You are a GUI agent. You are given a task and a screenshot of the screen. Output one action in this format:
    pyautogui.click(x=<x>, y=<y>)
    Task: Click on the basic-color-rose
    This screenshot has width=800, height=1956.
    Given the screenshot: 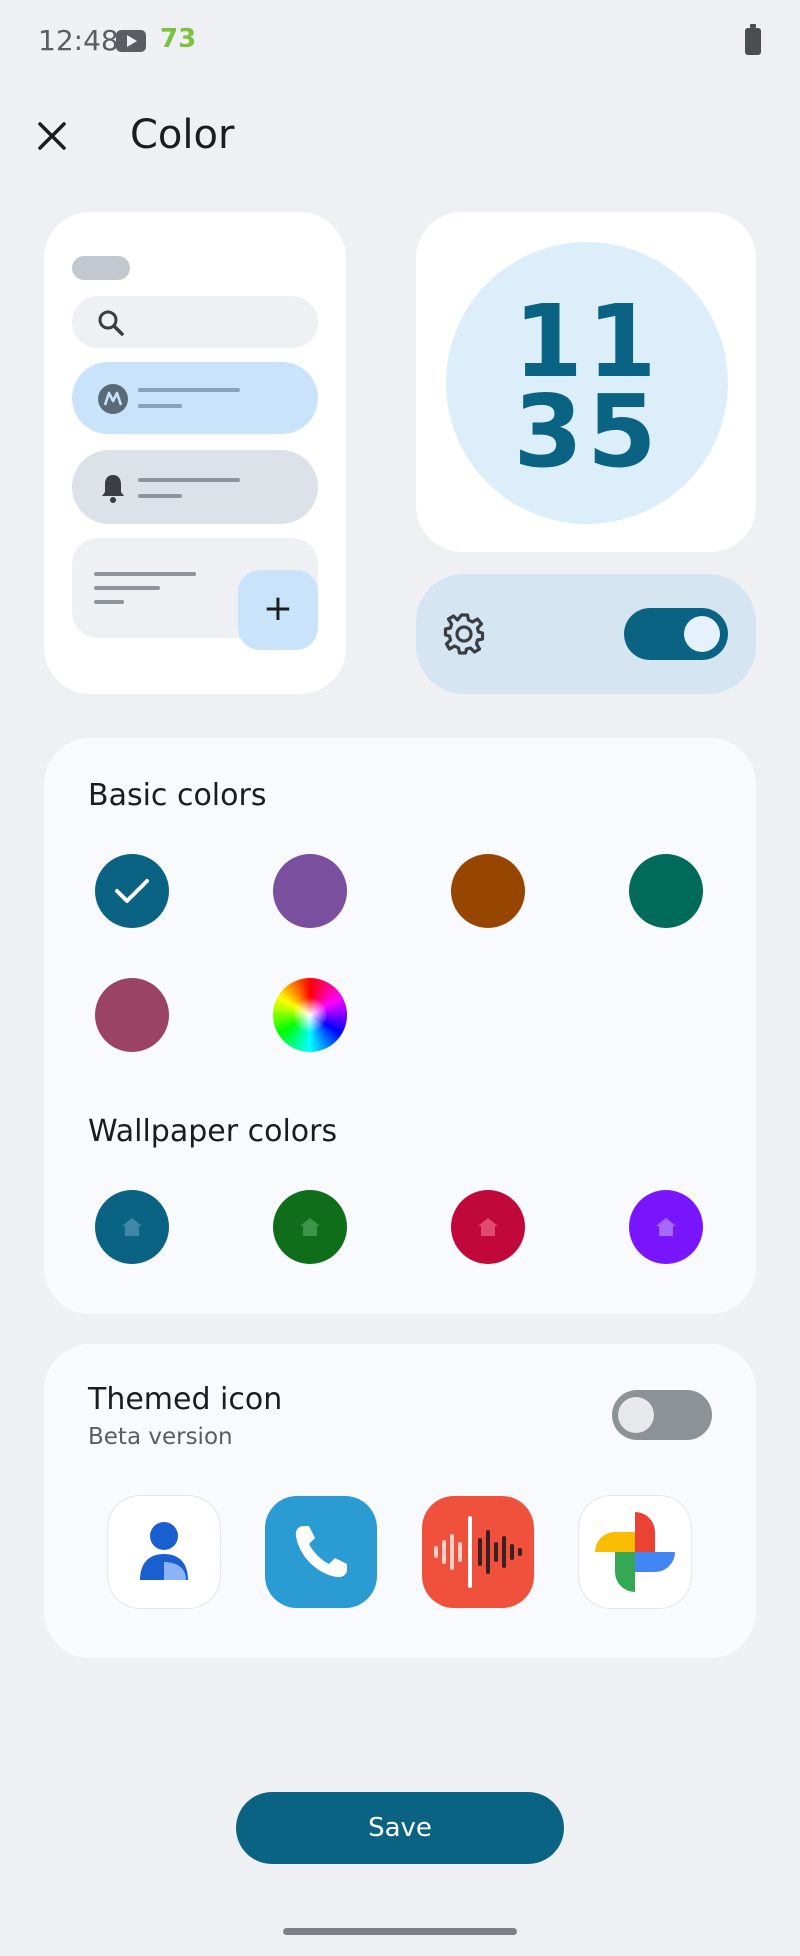 What is the action you would take?
    pyautogui.click(x=132, y=1015)
    